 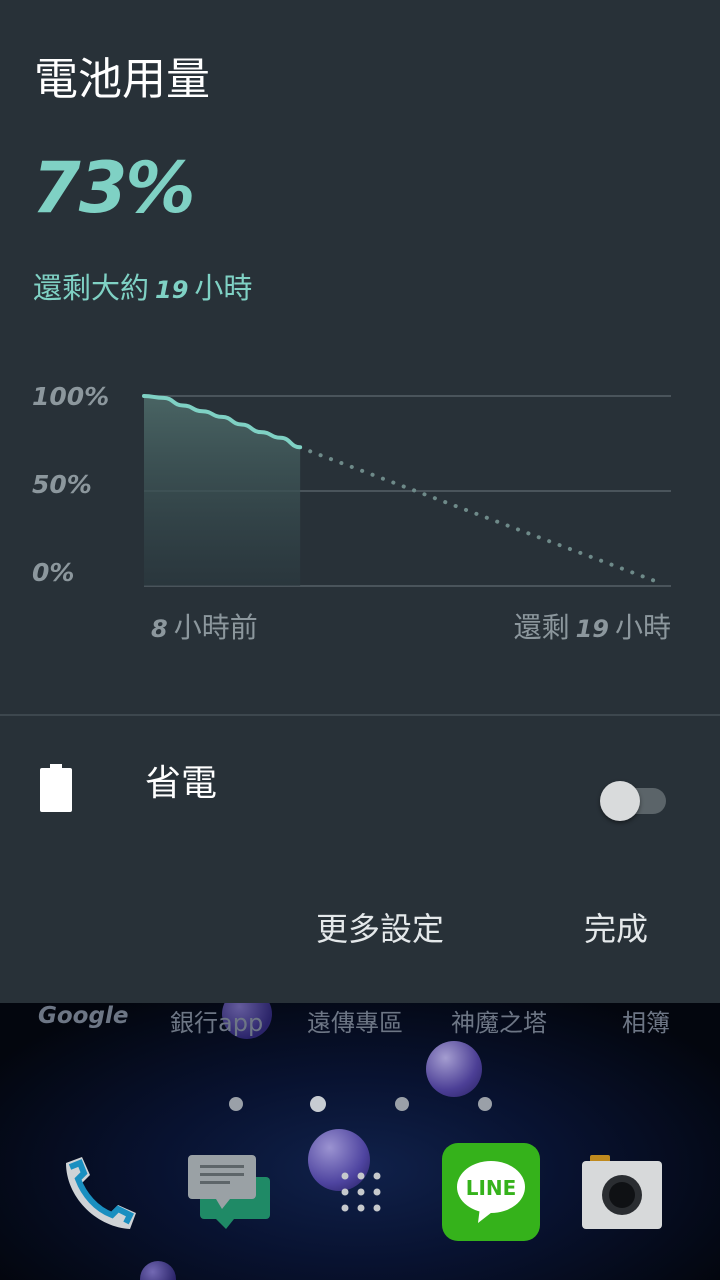 I want to click on battery-saver-toggle, so click(x=635, y=801).